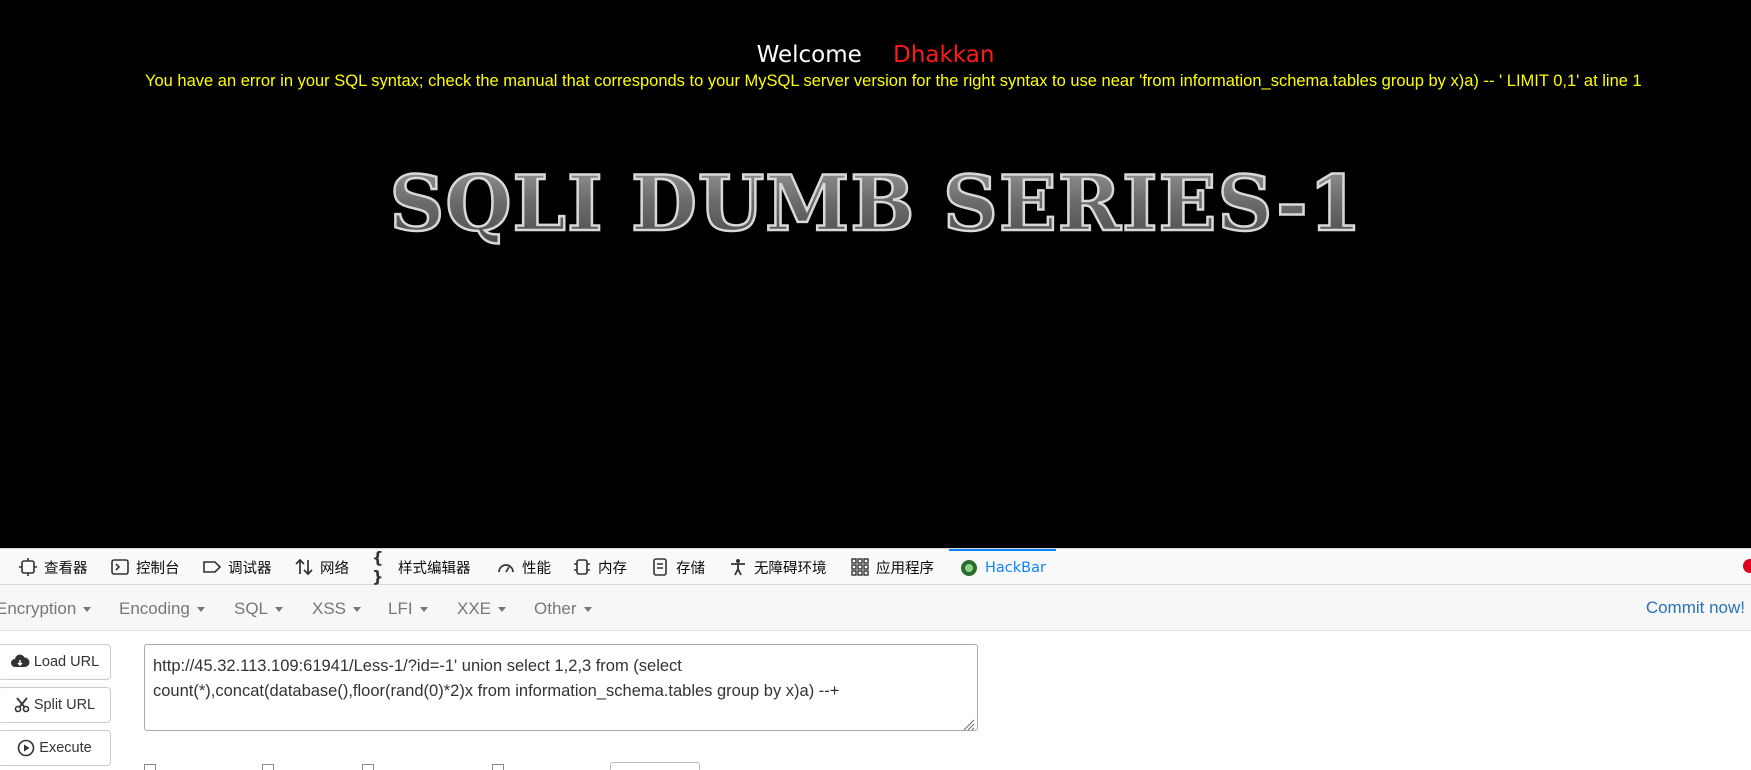  What do you see at coordinates (55, 662) in the screenshot?
I see `load-url-button: Load URL` at bounding box center [55, 662].